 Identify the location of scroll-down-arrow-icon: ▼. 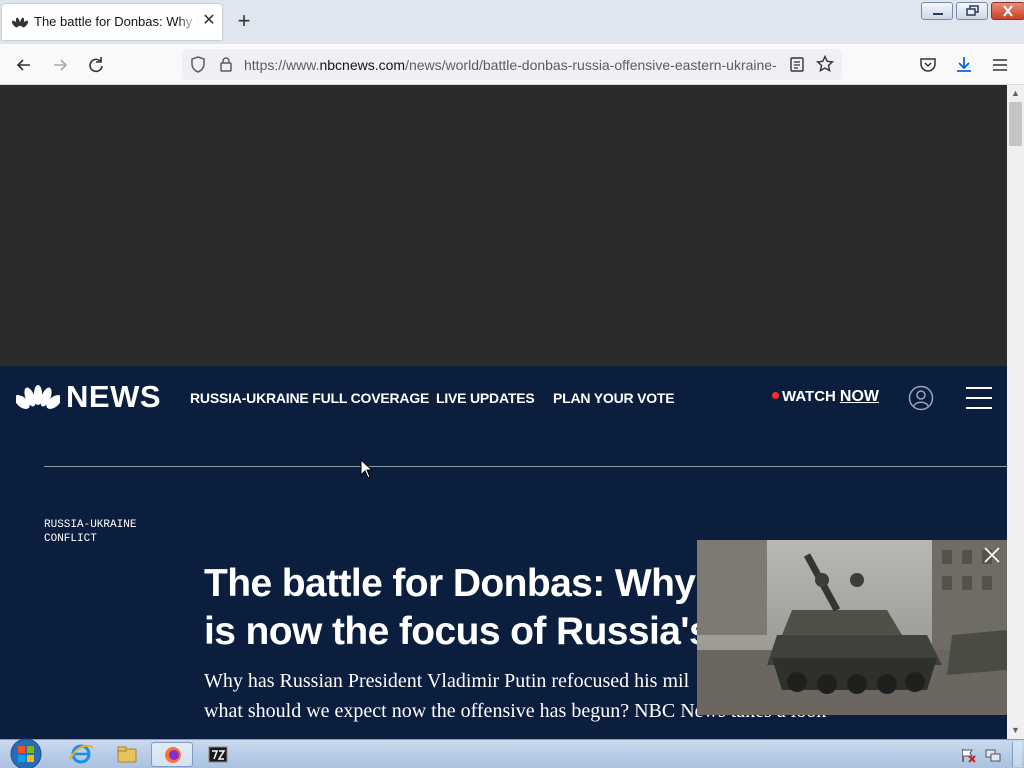
(1015, 730).